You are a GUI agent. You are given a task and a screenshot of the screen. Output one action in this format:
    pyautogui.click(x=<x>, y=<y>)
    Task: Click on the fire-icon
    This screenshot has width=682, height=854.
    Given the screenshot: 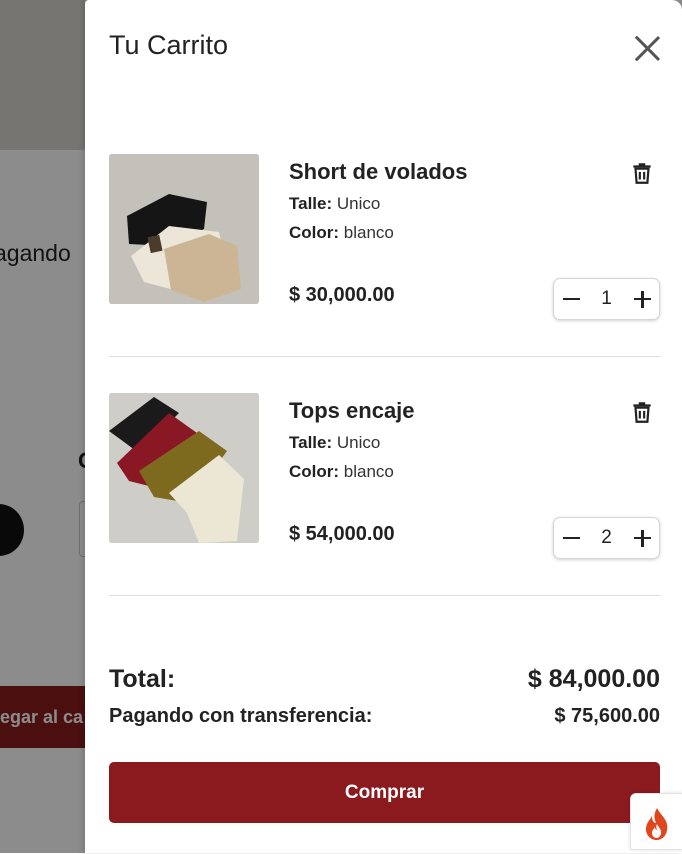 What is the action you would take?
    pyautogui.click(x=657, y=824)
    